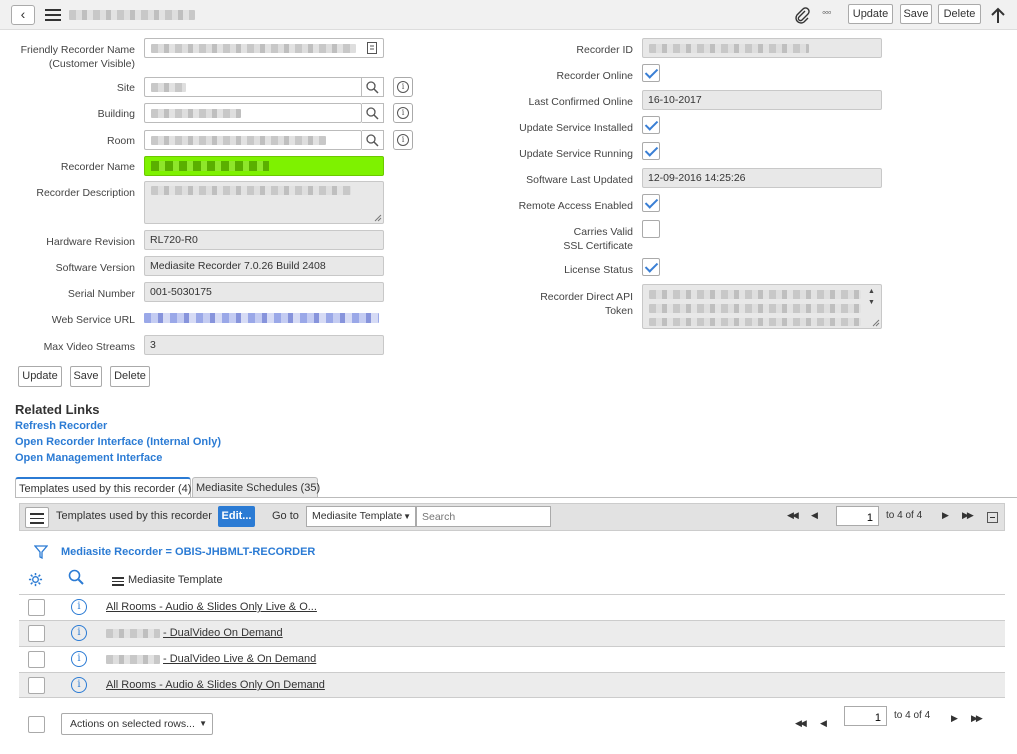 This screenshot has height=754, width=1017. Describe the element at coordinates (118, 583) in the screenshot. I see `column-menu-icon` at that location.